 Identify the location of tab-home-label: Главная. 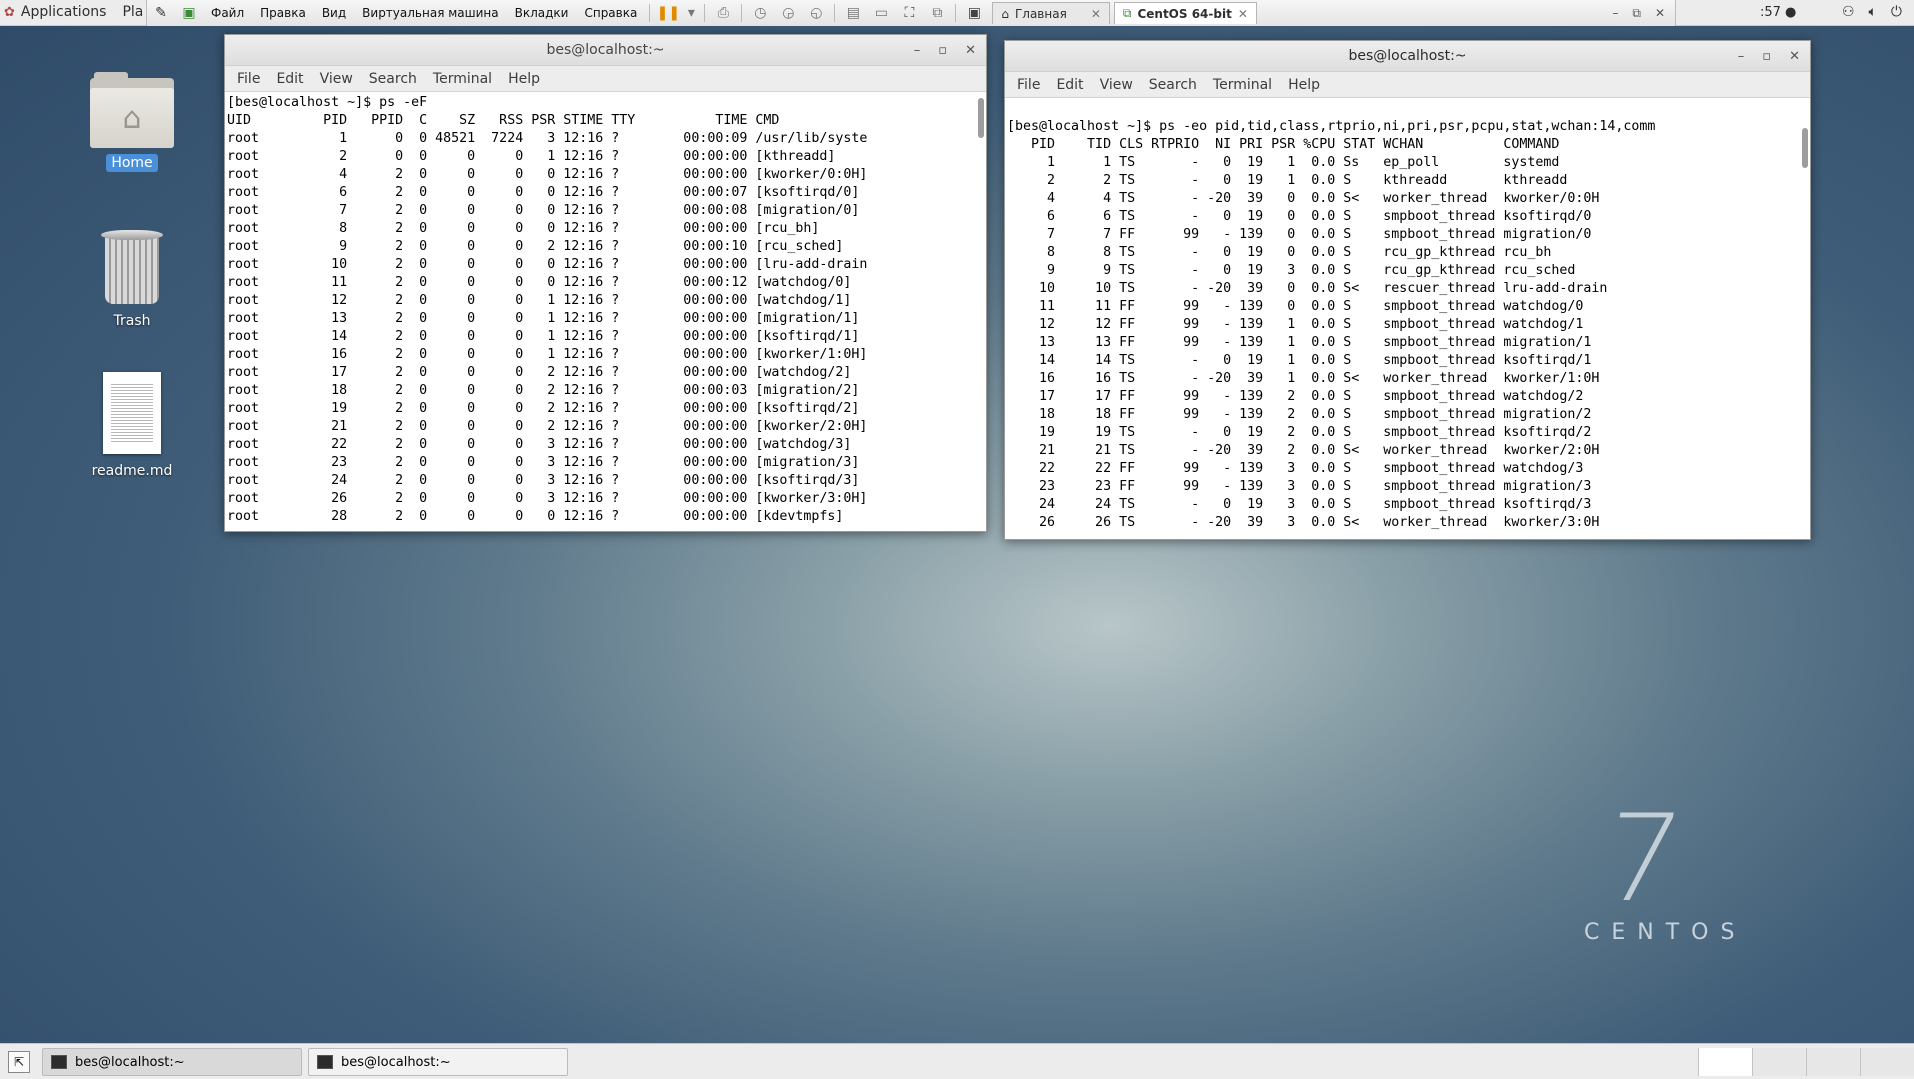
(1040, 13).